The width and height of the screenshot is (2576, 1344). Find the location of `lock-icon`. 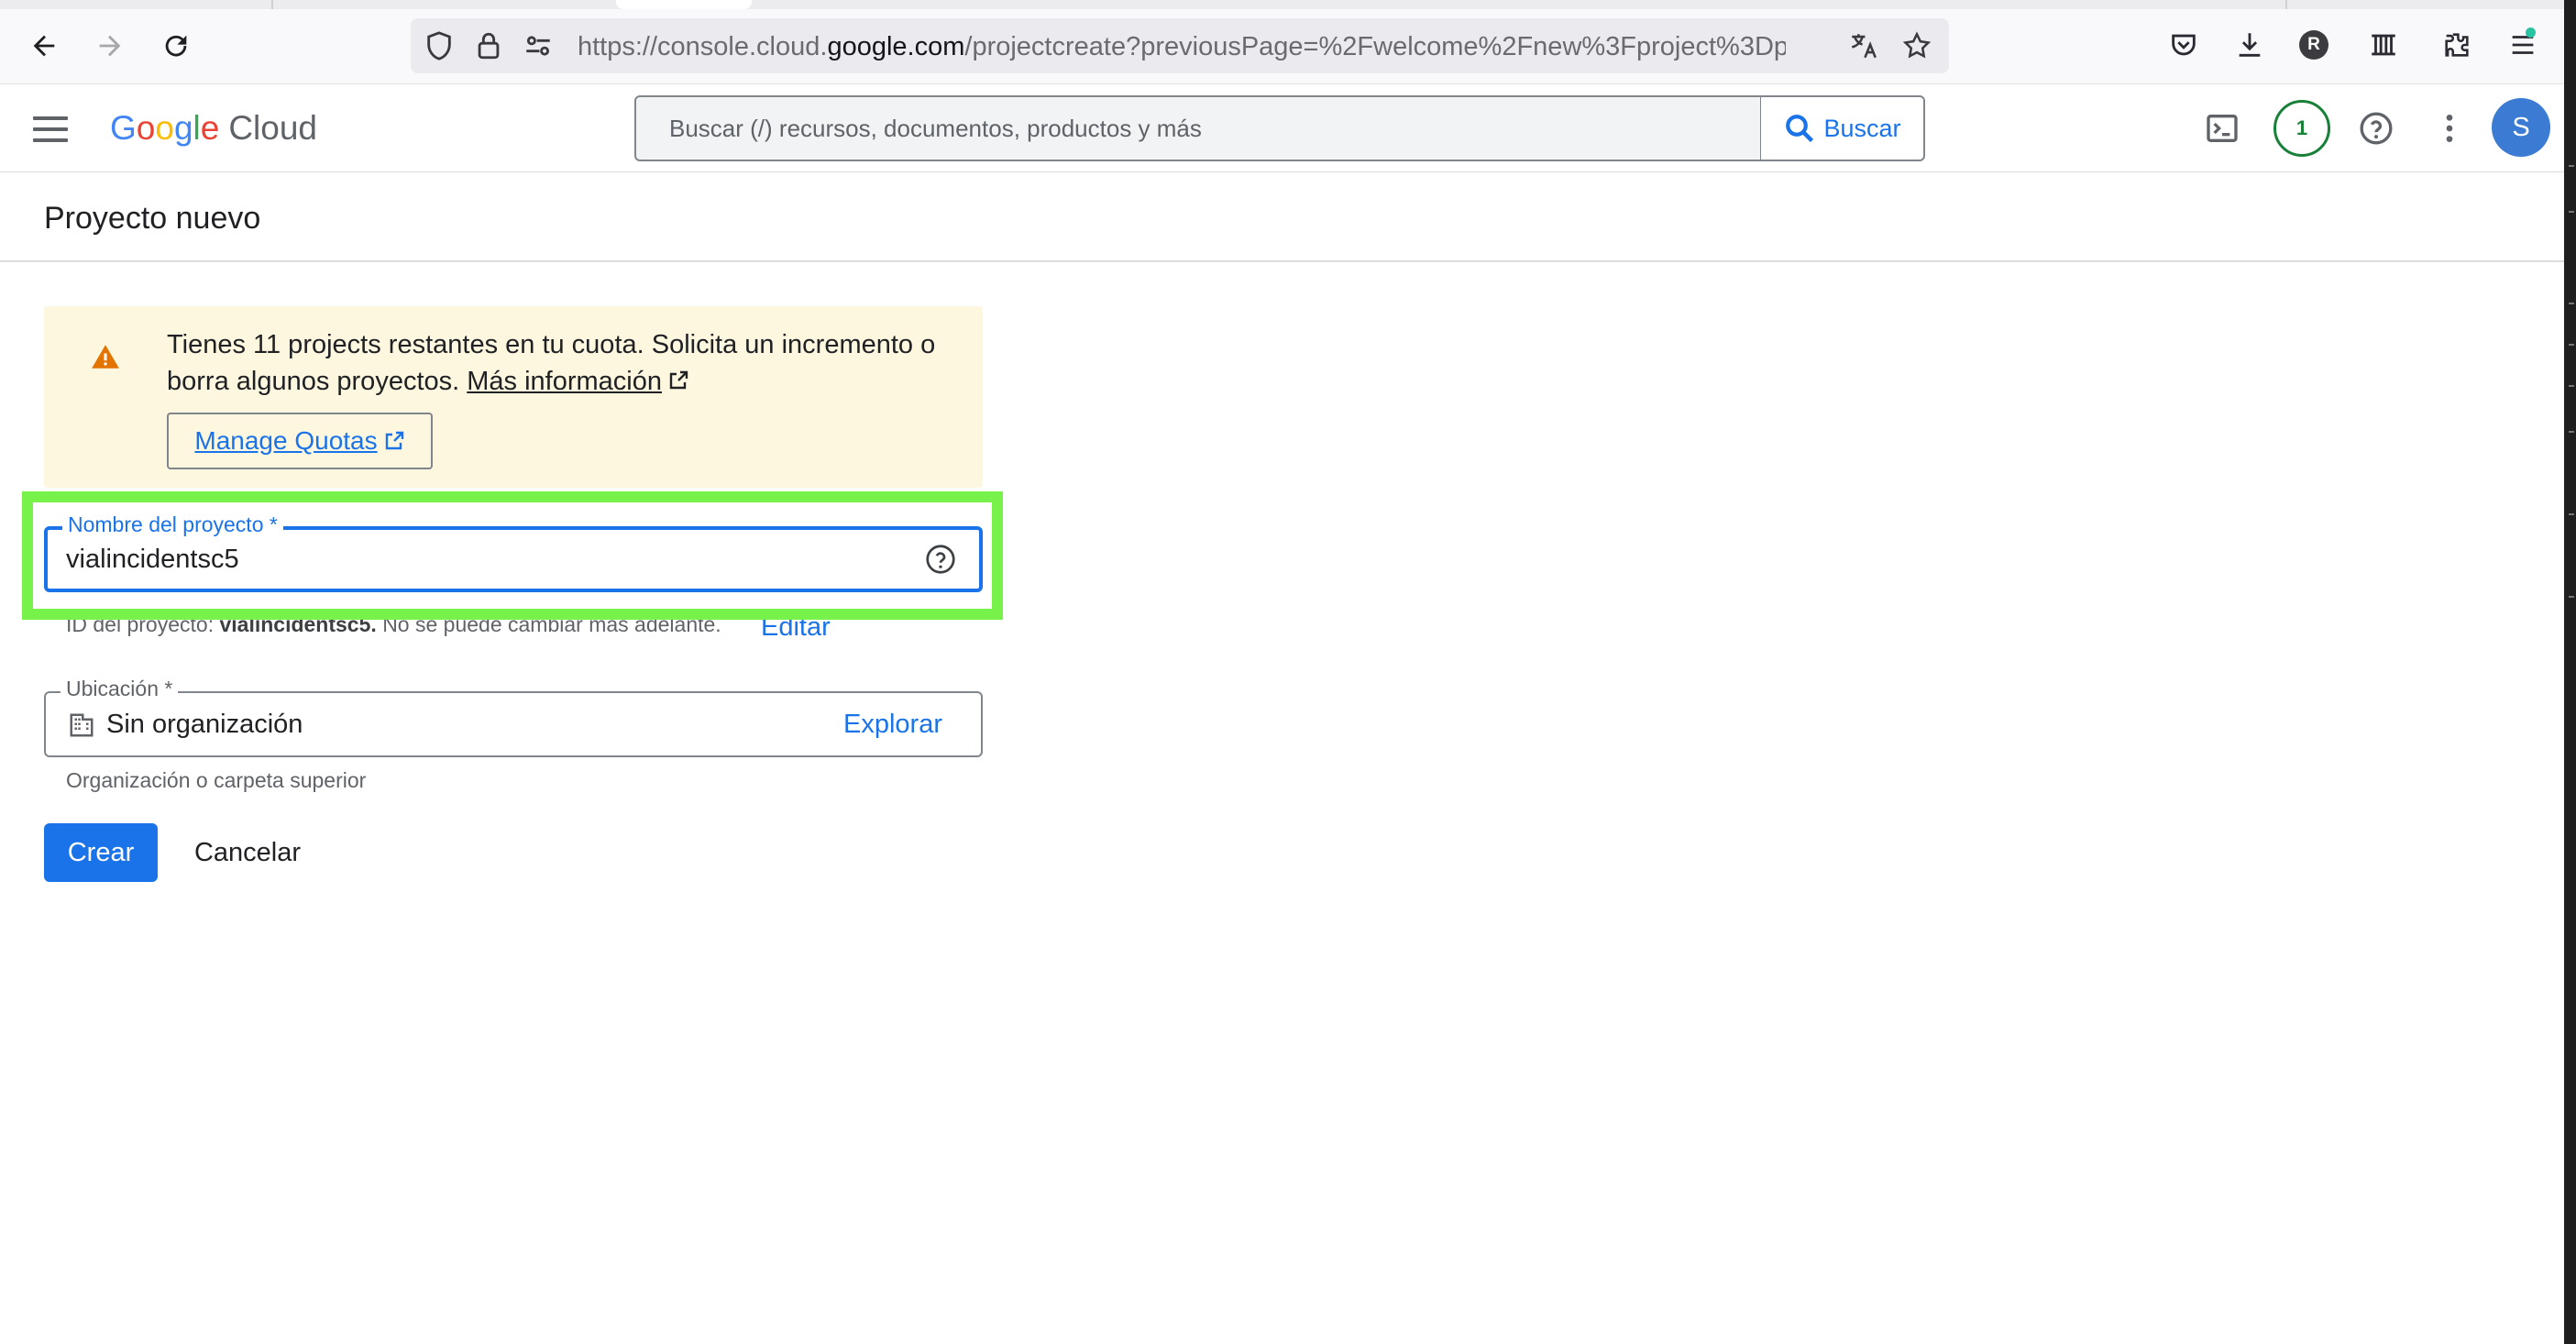

lock-icon is located at coordinates (488, 45).